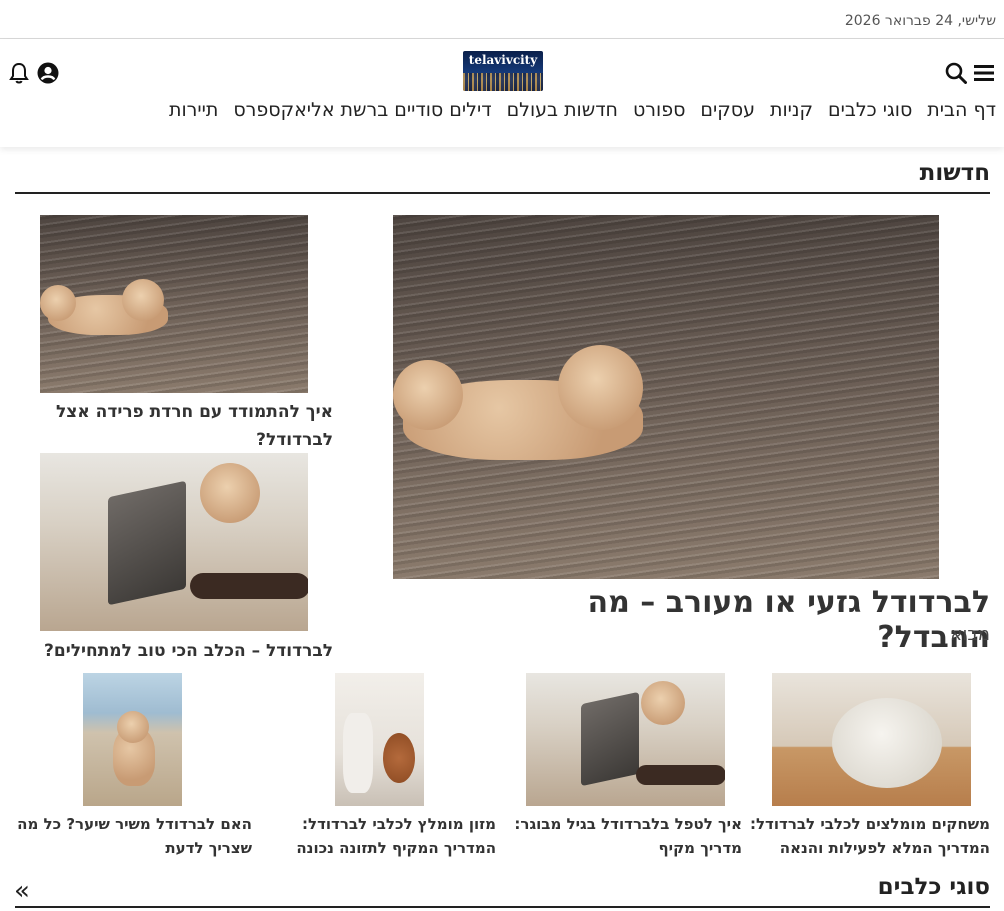 The width and height of the screenshot is (1004, 911). I want to click on row-article-2-image, so click(625, 739).